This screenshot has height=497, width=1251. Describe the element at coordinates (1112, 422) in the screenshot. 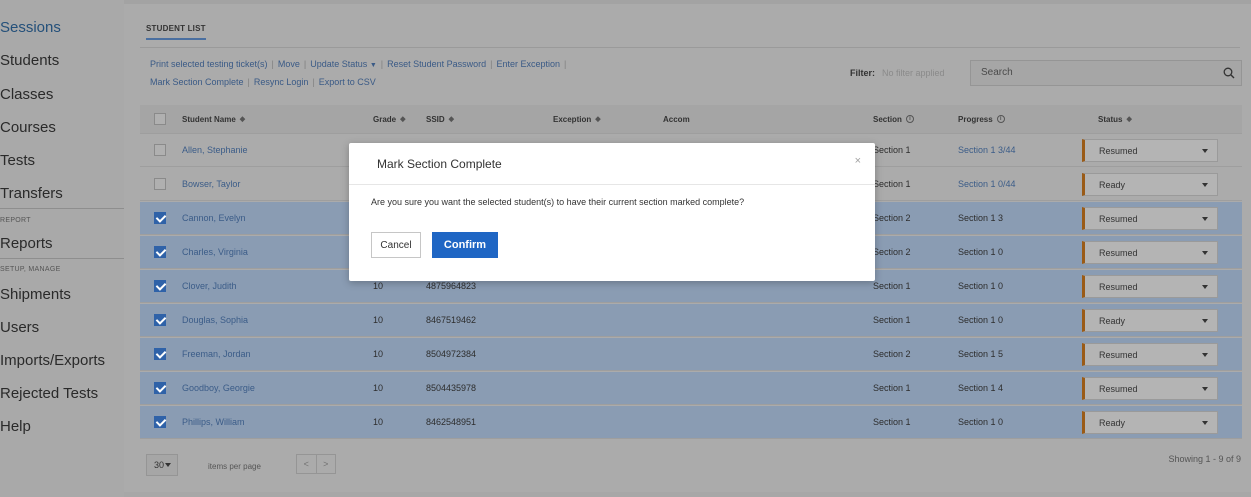

I see `status-value: Ready` at that location.